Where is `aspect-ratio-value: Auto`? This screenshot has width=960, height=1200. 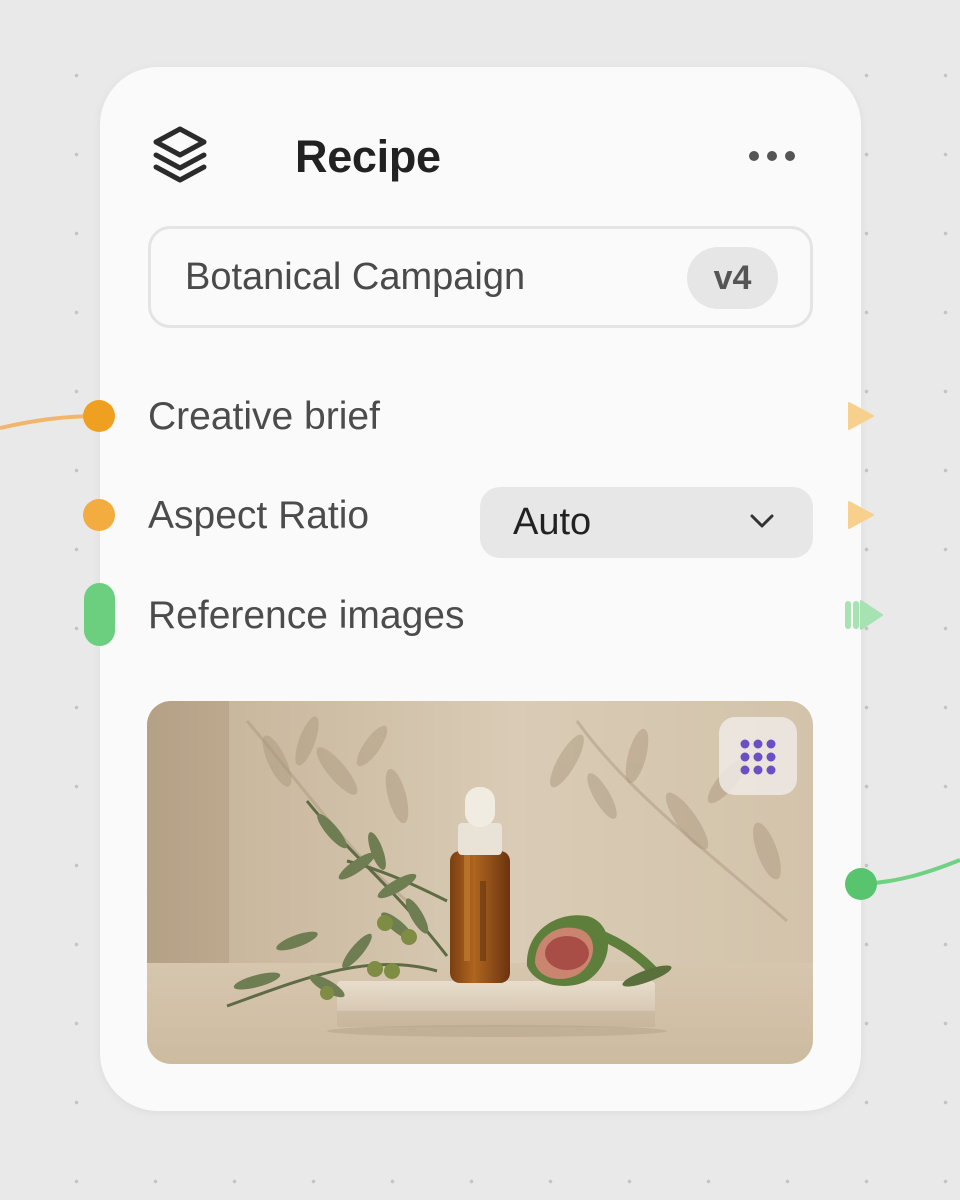
aspect-ratio-value: Auto is located at coordinates (552, 522).